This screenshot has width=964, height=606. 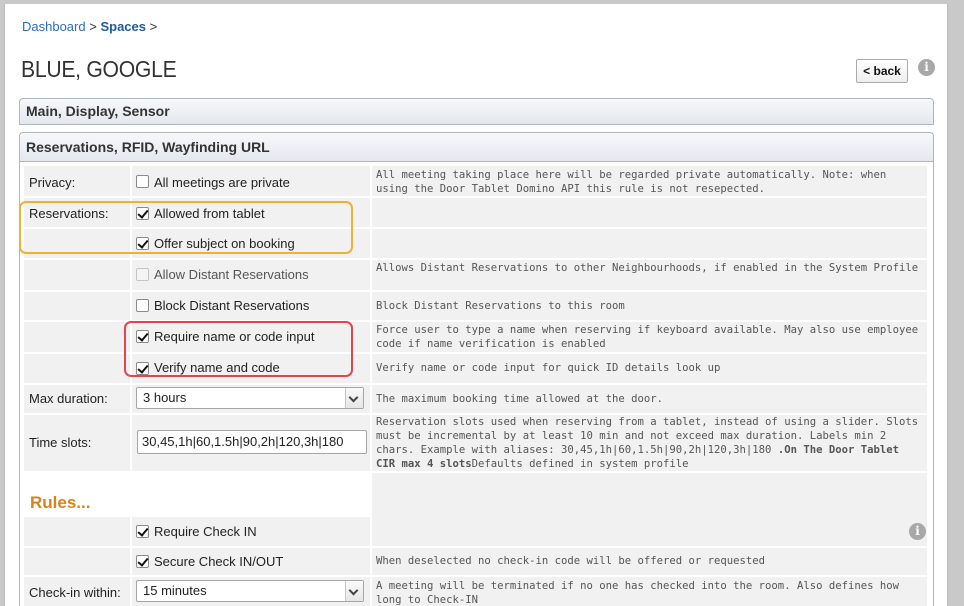 I want to click on checkin-within-value: 15 minutes, so click(x=175, y=590).